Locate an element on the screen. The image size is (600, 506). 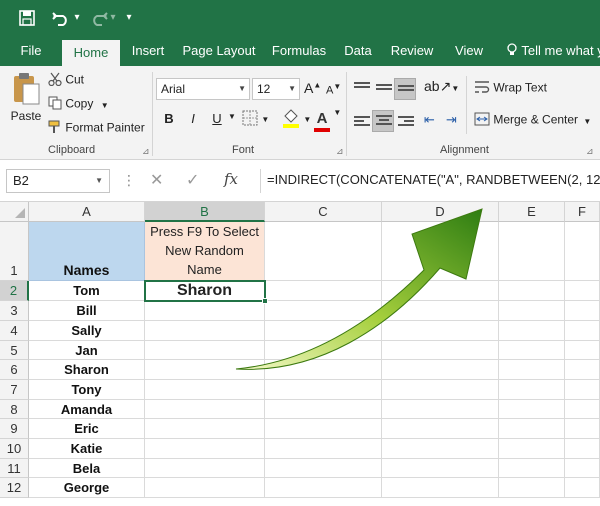
cut-button: Cut is located at coordinates (66, 80).